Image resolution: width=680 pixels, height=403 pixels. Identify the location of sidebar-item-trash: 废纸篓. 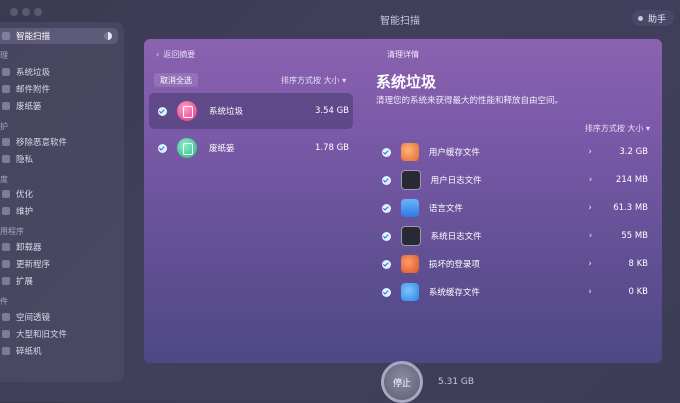
(62, 106).